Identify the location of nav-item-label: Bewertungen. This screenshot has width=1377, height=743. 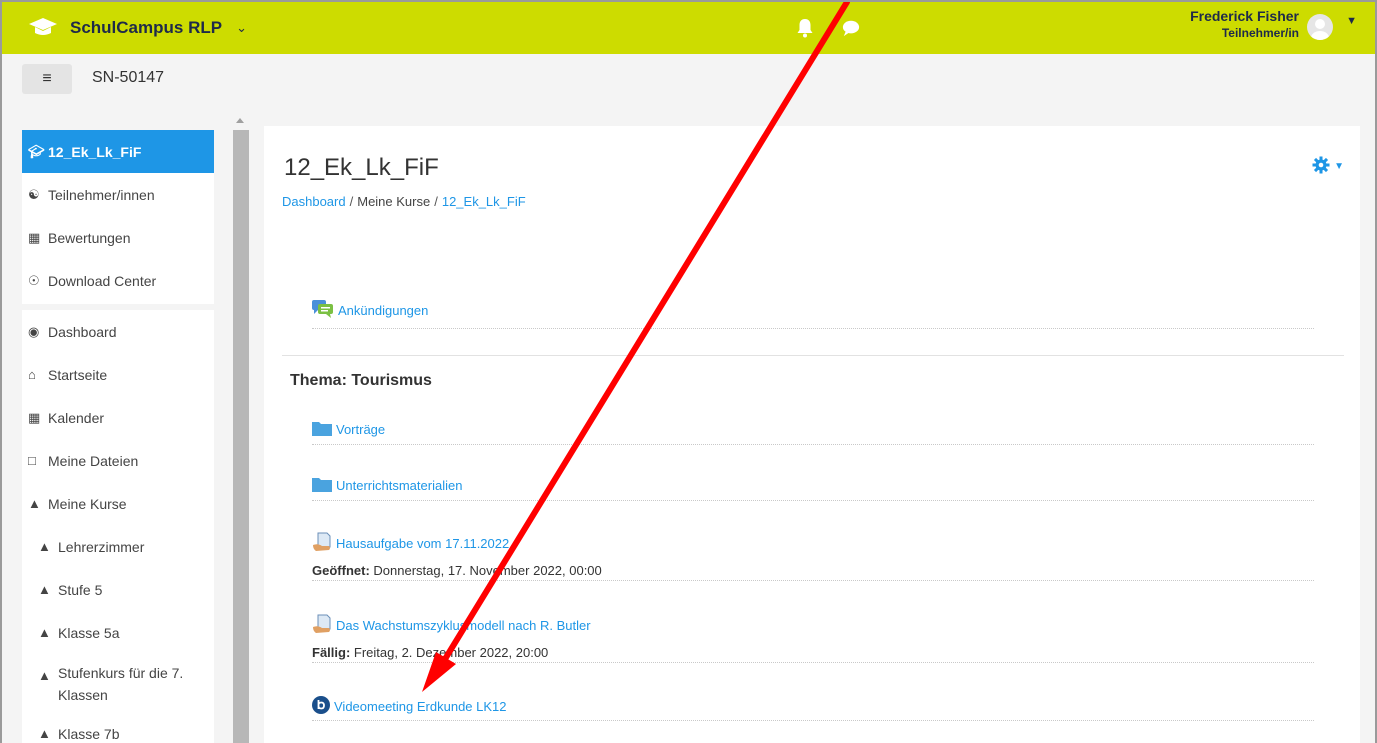
(89, 237).